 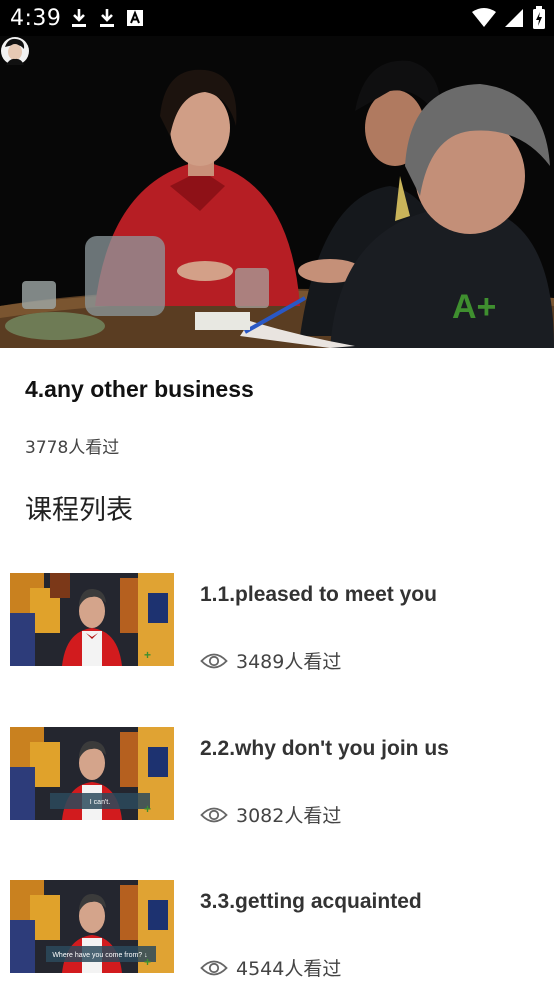 I want to click on lesson-thumbnail: Where have you come from? ↓ +, so click(x=92, y=926).